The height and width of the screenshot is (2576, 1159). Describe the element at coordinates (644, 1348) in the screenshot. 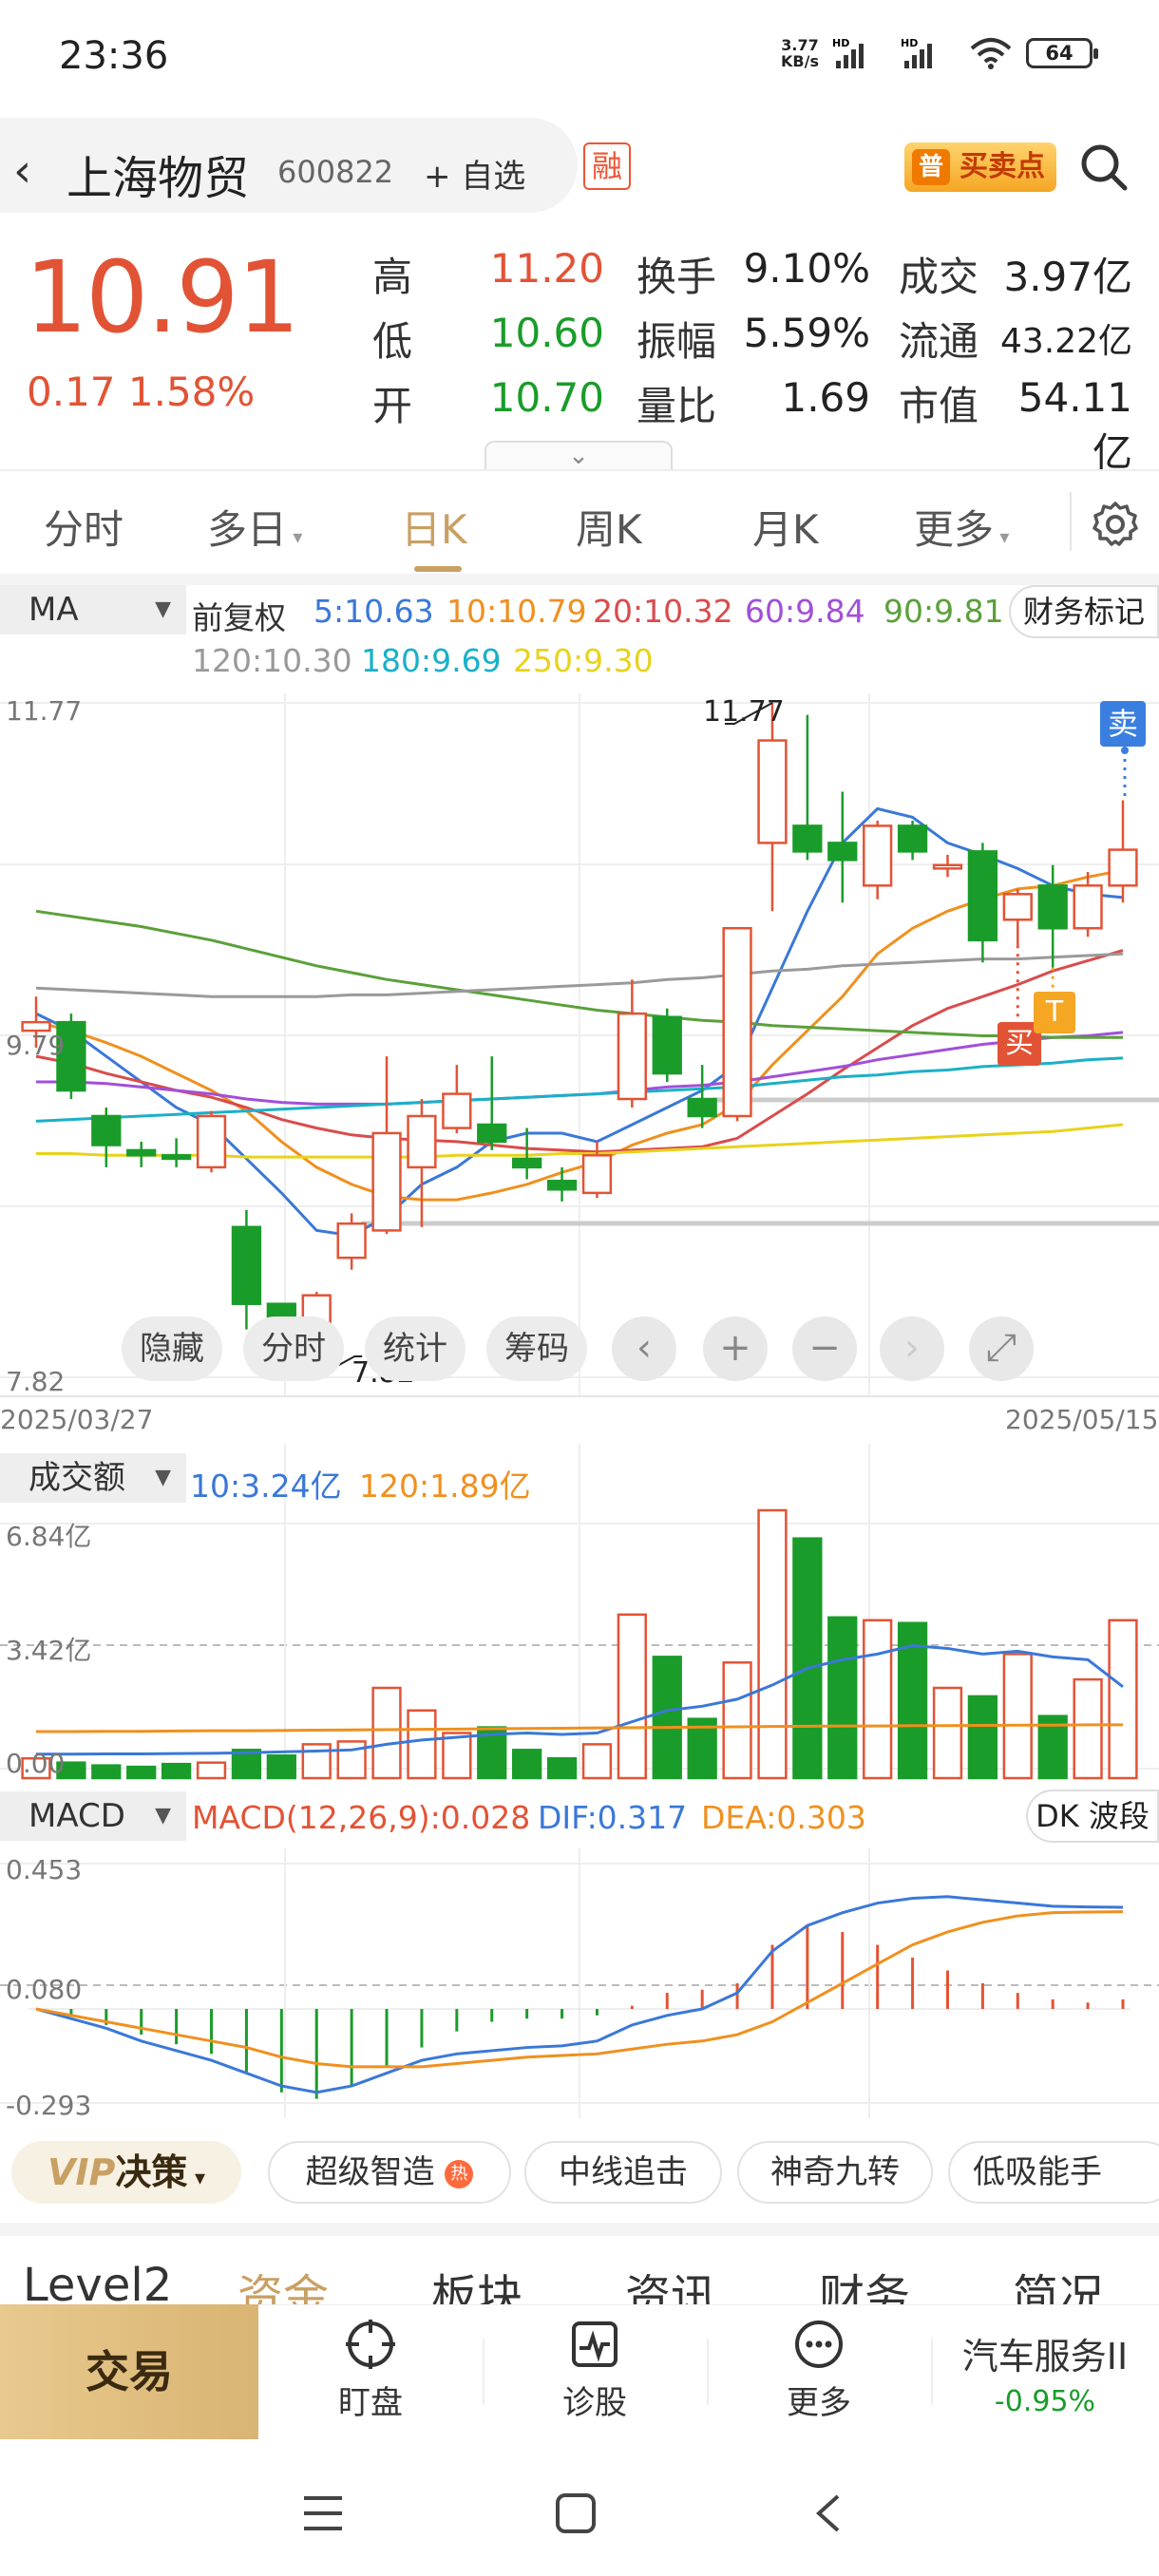

I see `scroll-left-icon: ‹` at that location.